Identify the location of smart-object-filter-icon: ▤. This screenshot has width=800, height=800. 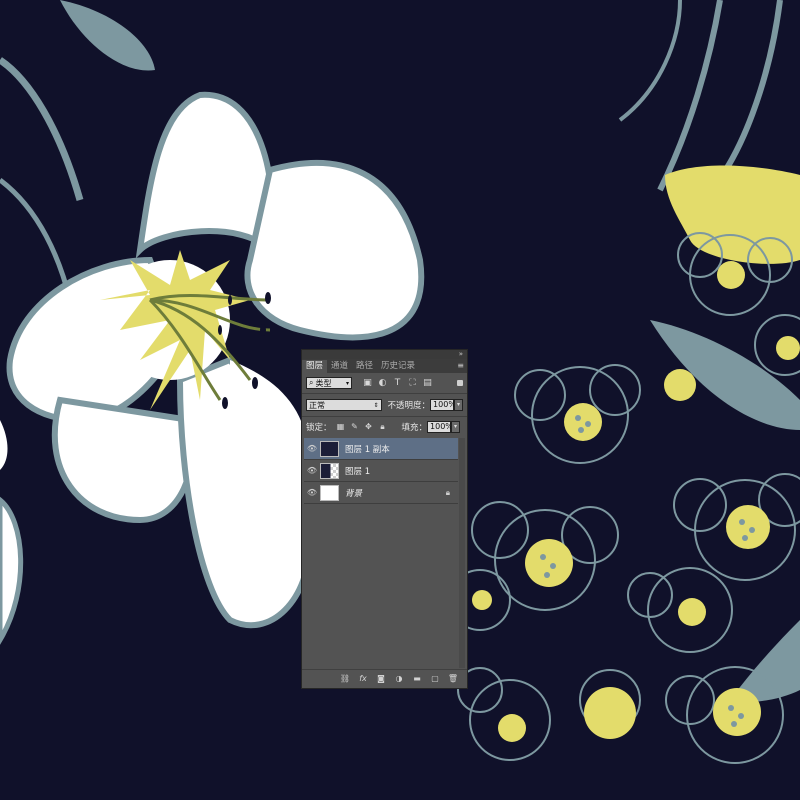
(427, 383).